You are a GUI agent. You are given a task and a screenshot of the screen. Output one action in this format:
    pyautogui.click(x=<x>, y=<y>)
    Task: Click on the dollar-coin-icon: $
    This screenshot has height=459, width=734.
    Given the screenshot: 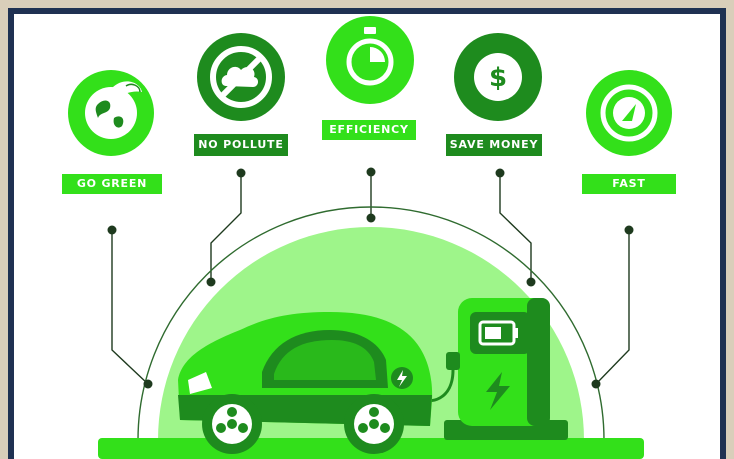 What is the action you would take?
    pyautogui.click(x=498, y=77)
    